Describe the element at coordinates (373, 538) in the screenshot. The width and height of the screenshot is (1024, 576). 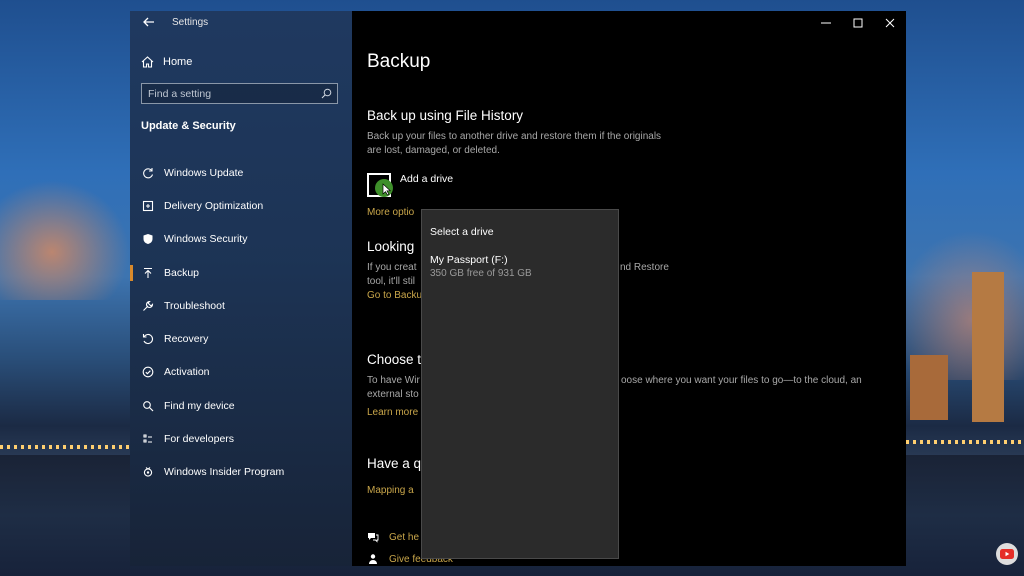
I see `help-chat-icon` at that location.